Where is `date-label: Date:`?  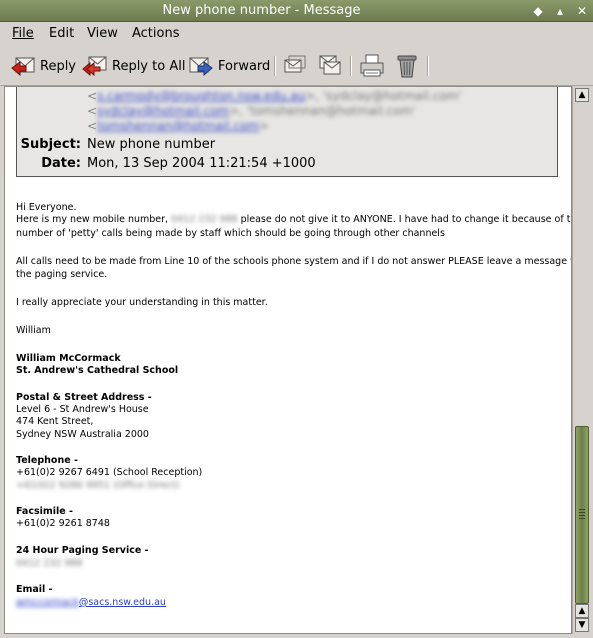
date-label: Date: is located at coordinates (61, 163).